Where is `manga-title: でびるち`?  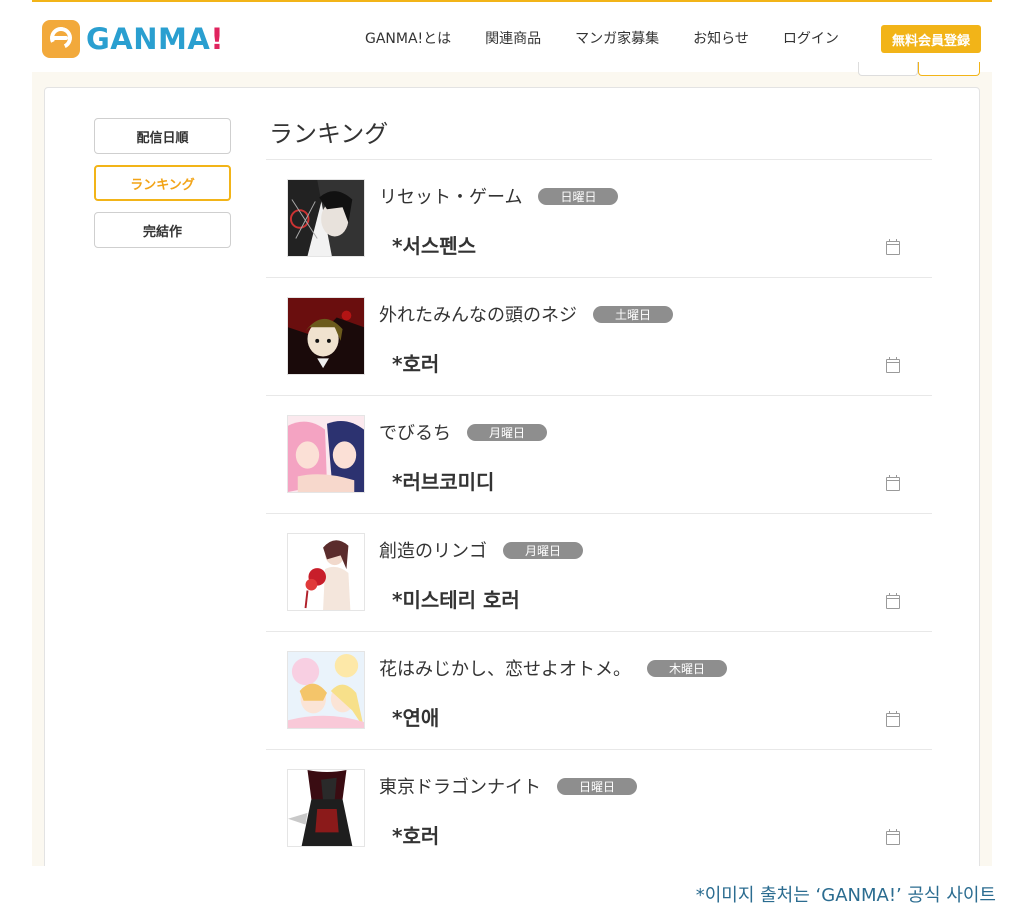
manga-title: でびるち is located at coordinates (415, 432).